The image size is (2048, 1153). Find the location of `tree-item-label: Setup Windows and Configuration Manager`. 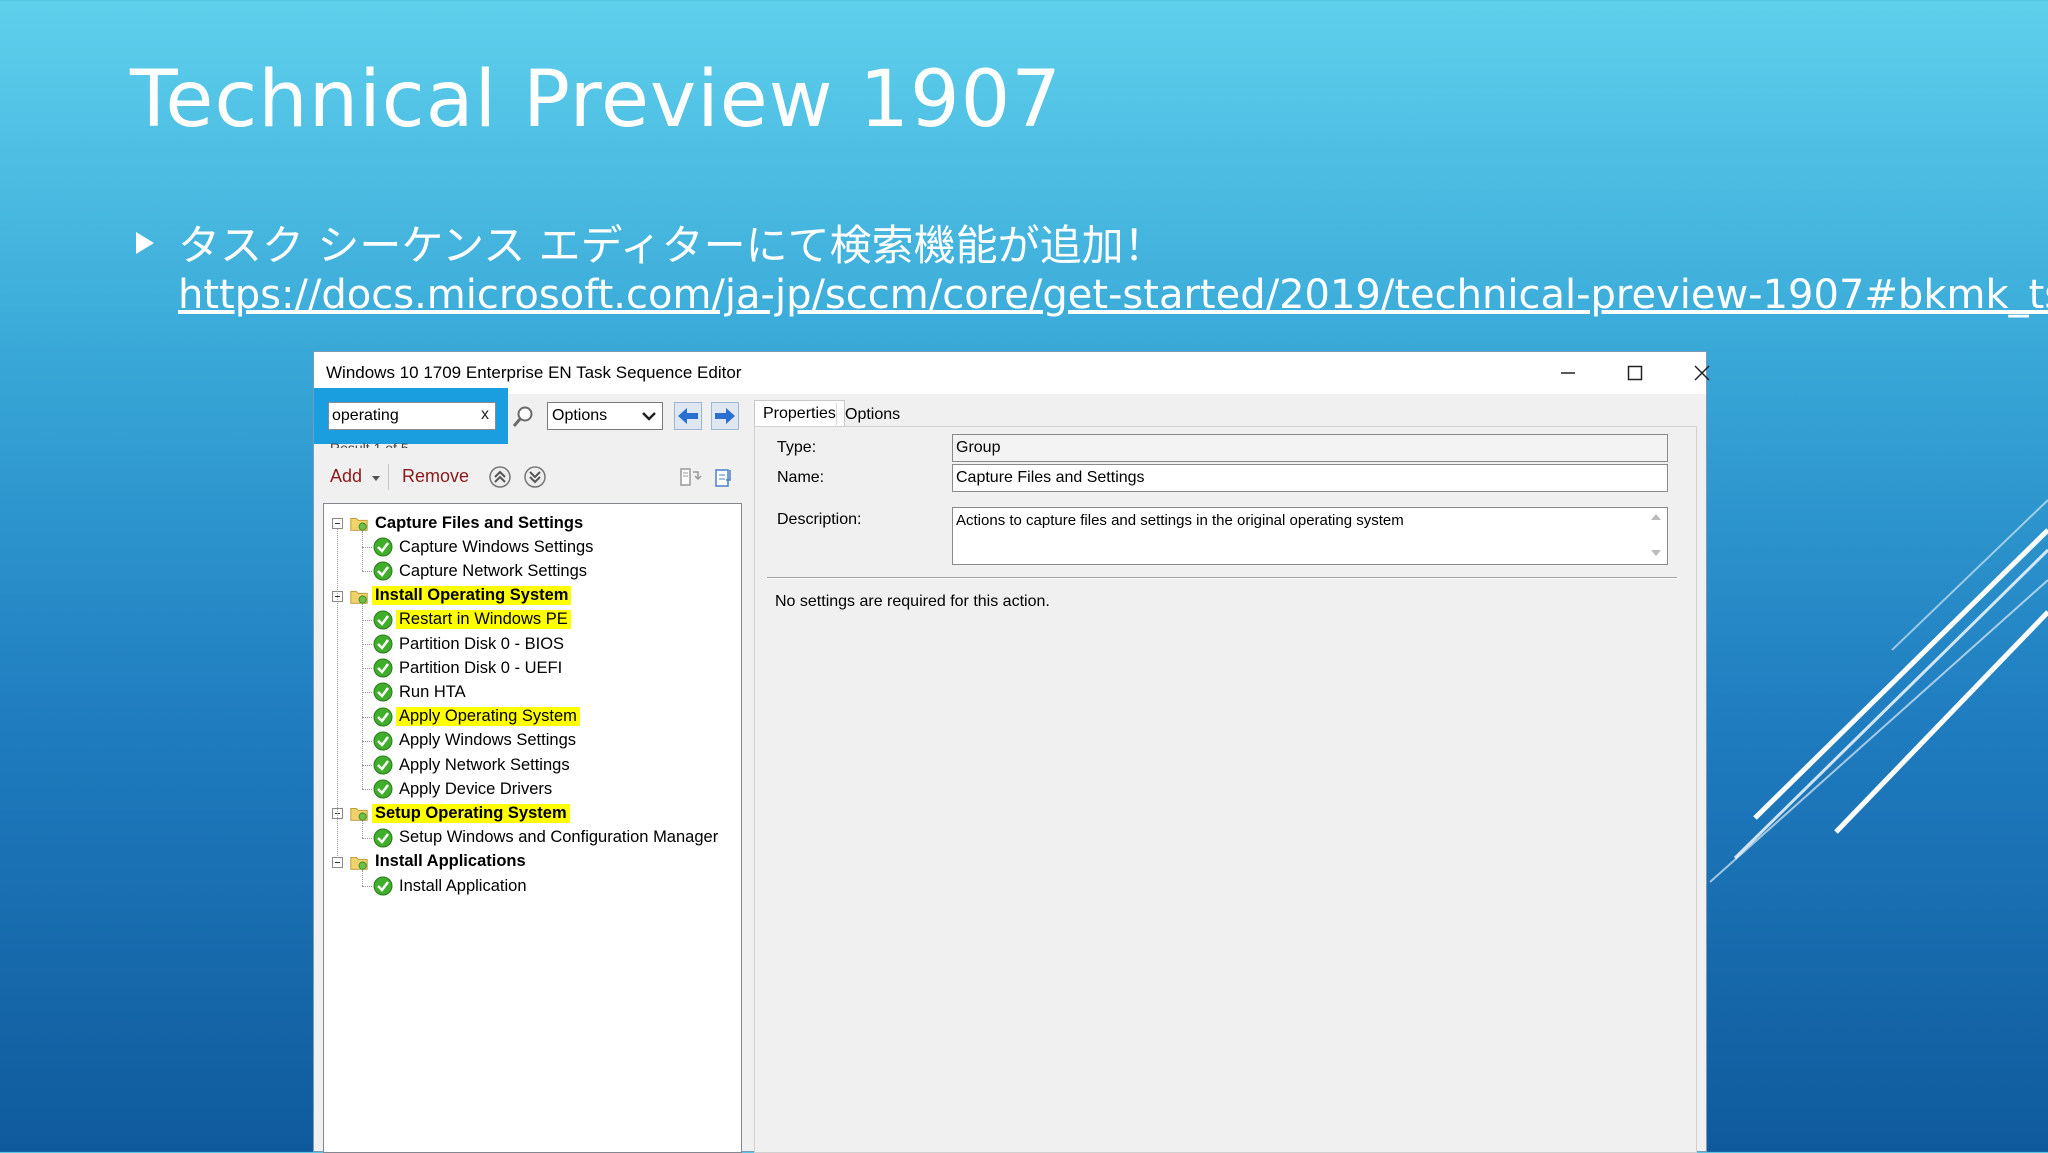

tree-item-label: Setup Windows and Configuration Manager is located at coordinates (559, 837).